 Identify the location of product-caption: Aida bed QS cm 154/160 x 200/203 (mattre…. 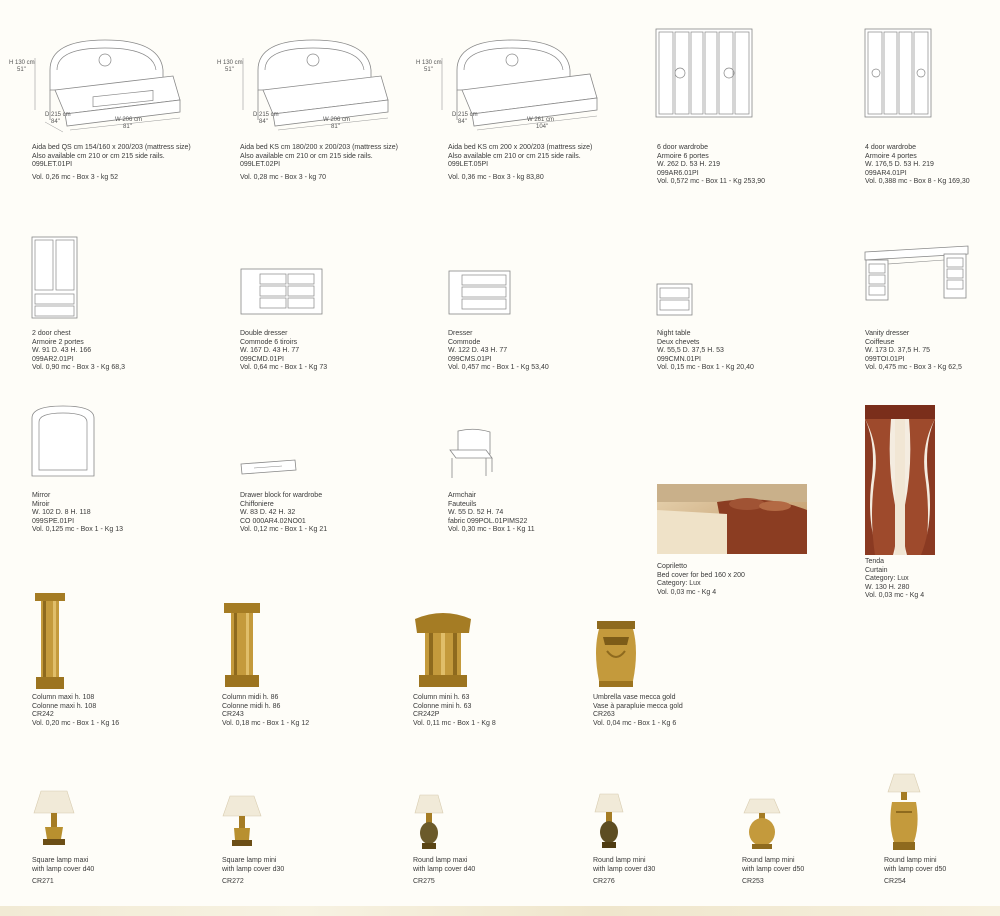
(111, 162).